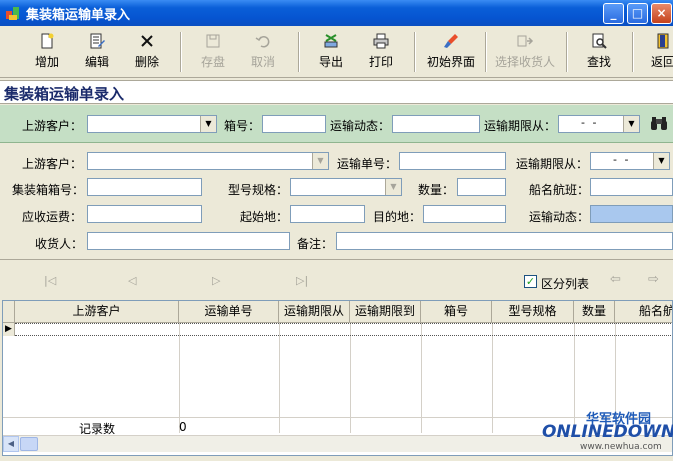  What do you see at coordinates (451, 41) in the screenshot?
I see `brush-icon` at bounding box center [451, 41].